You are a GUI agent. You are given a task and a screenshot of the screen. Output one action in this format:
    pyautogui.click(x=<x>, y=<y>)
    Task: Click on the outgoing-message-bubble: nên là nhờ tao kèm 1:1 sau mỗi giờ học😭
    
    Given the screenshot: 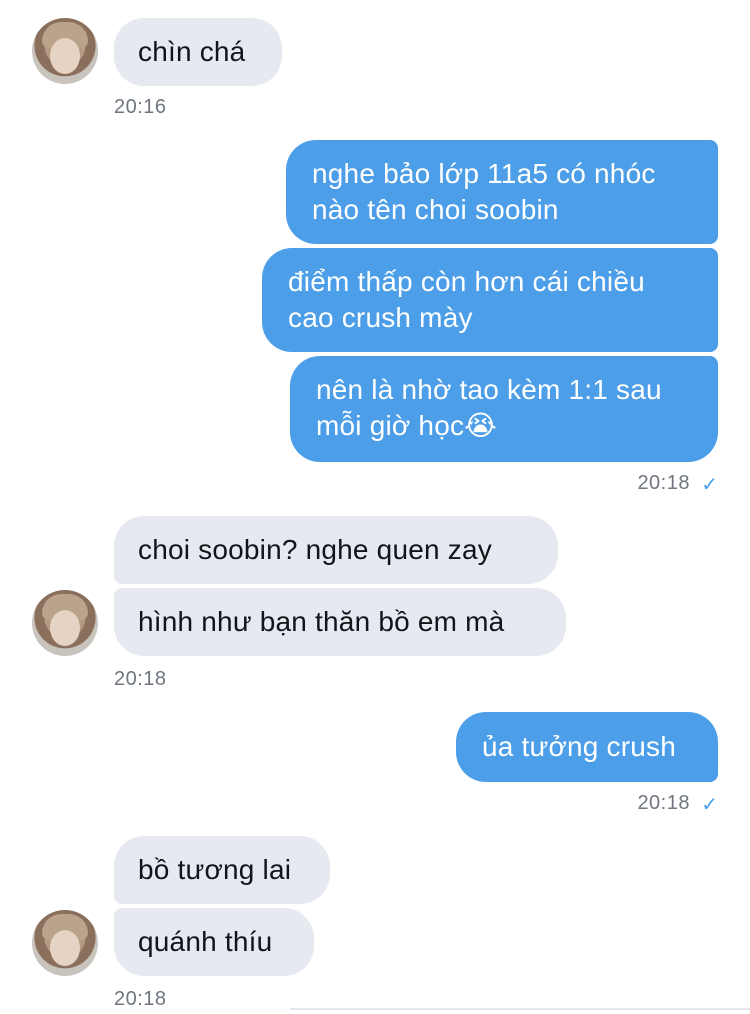 What is the action you would take?
    pyautogui.click(x=504, y=409)
    